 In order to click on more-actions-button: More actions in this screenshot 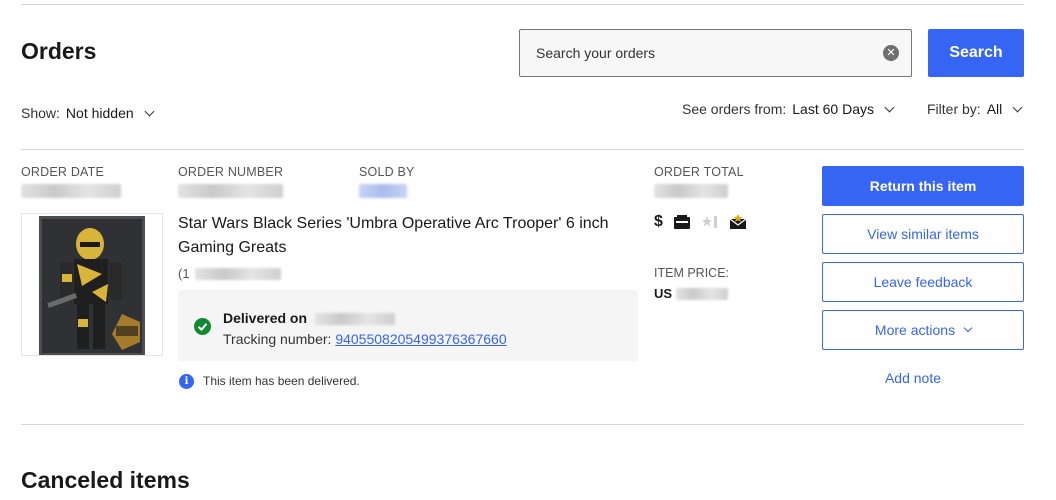, I will do `click(923, 330)`.